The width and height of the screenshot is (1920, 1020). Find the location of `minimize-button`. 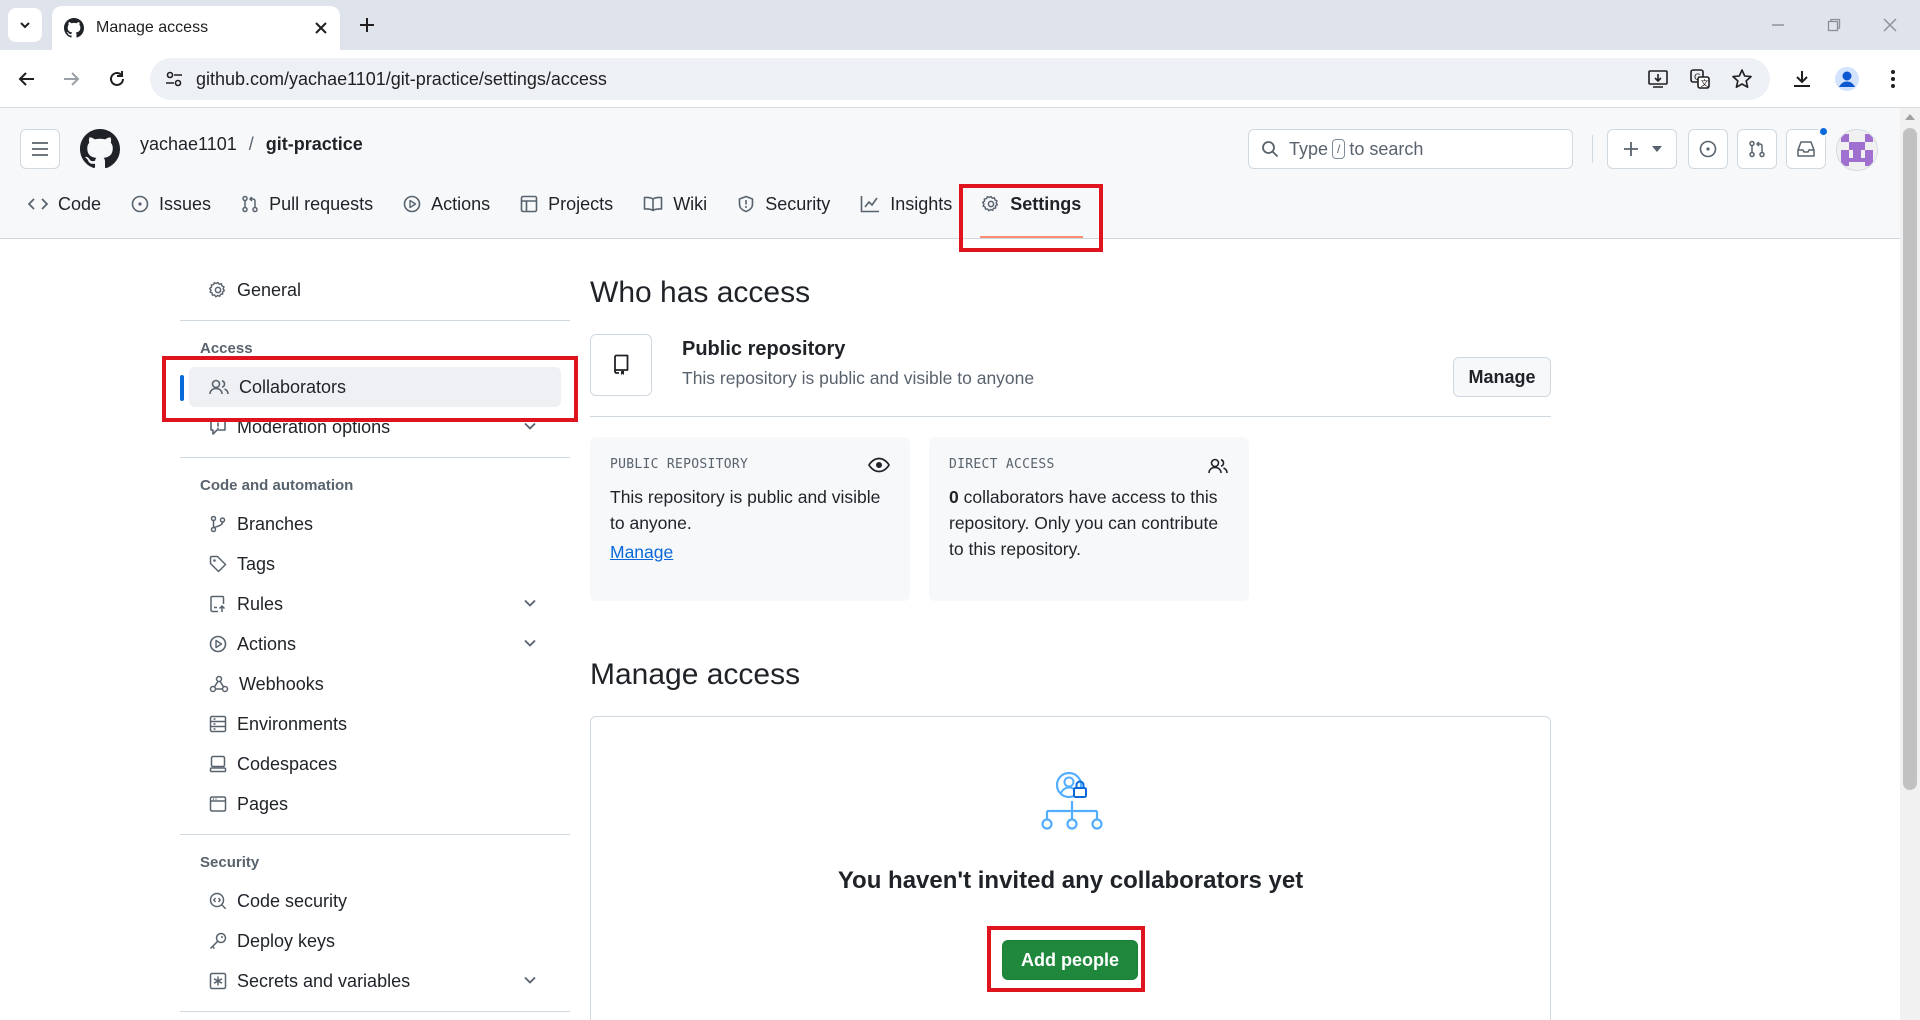

minimize-button is located at coordinates (1778, 25).